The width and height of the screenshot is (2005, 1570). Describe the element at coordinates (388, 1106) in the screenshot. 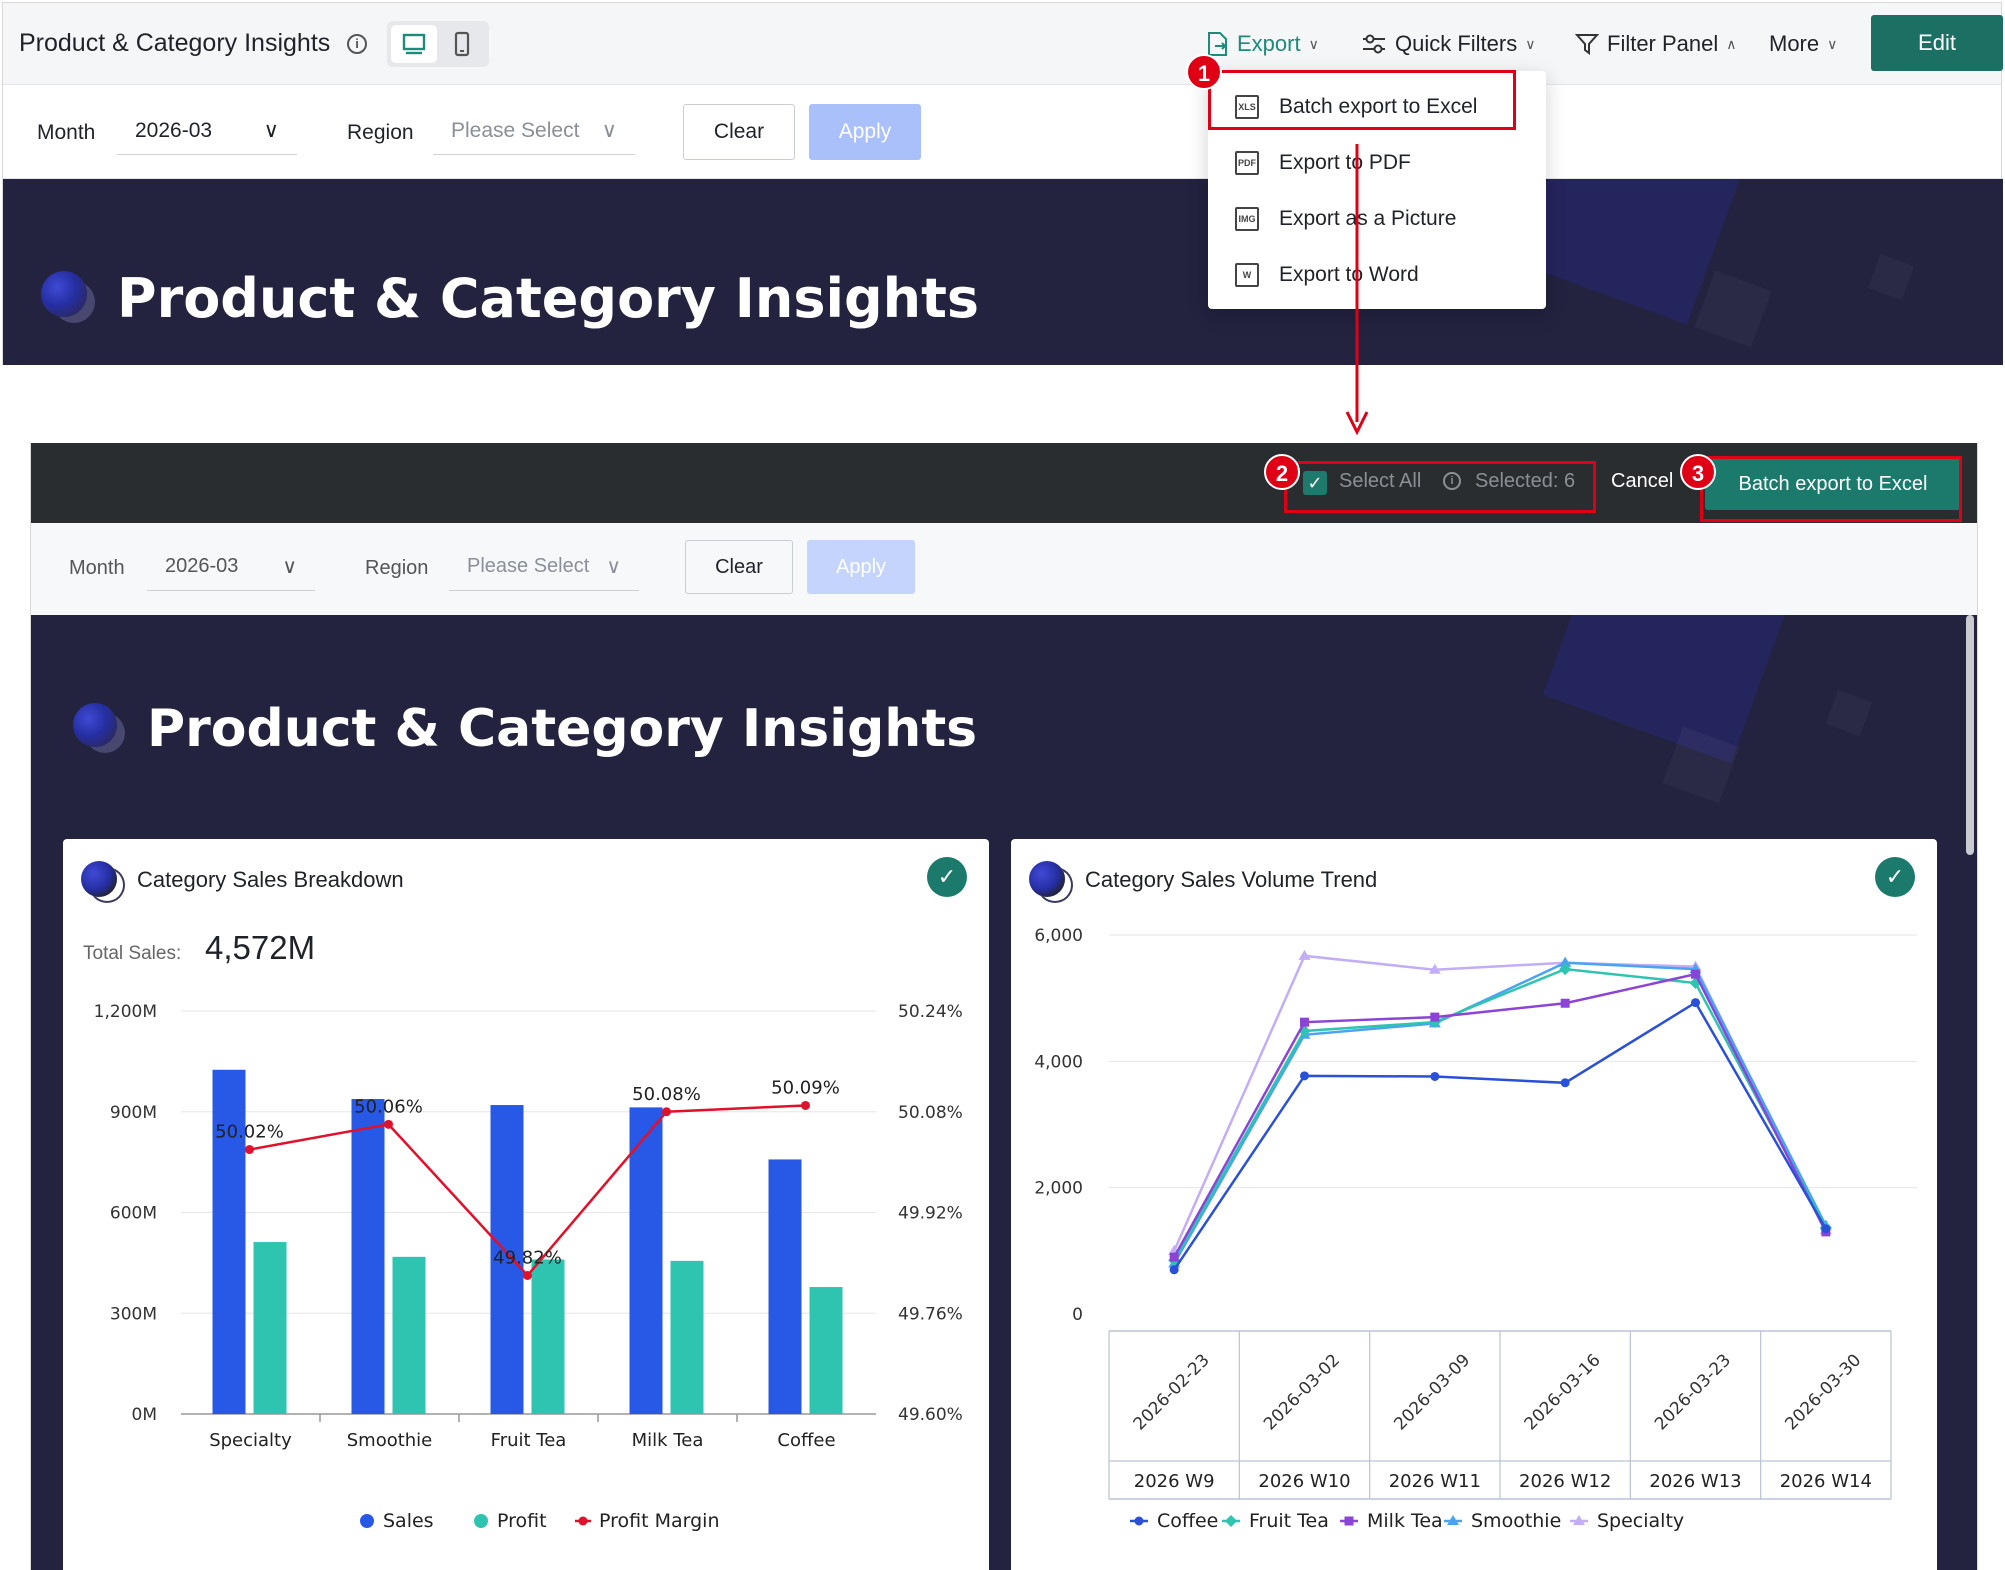

I see `profit-margin-label: 50.06%` at that location.